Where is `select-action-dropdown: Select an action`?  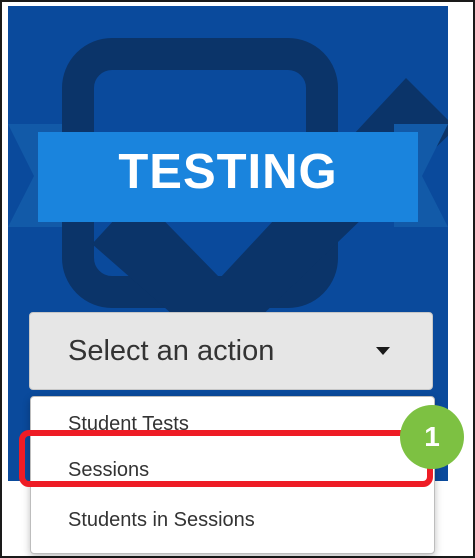
select-action-dropdown: Select an action is located at coordinates (231, 351).